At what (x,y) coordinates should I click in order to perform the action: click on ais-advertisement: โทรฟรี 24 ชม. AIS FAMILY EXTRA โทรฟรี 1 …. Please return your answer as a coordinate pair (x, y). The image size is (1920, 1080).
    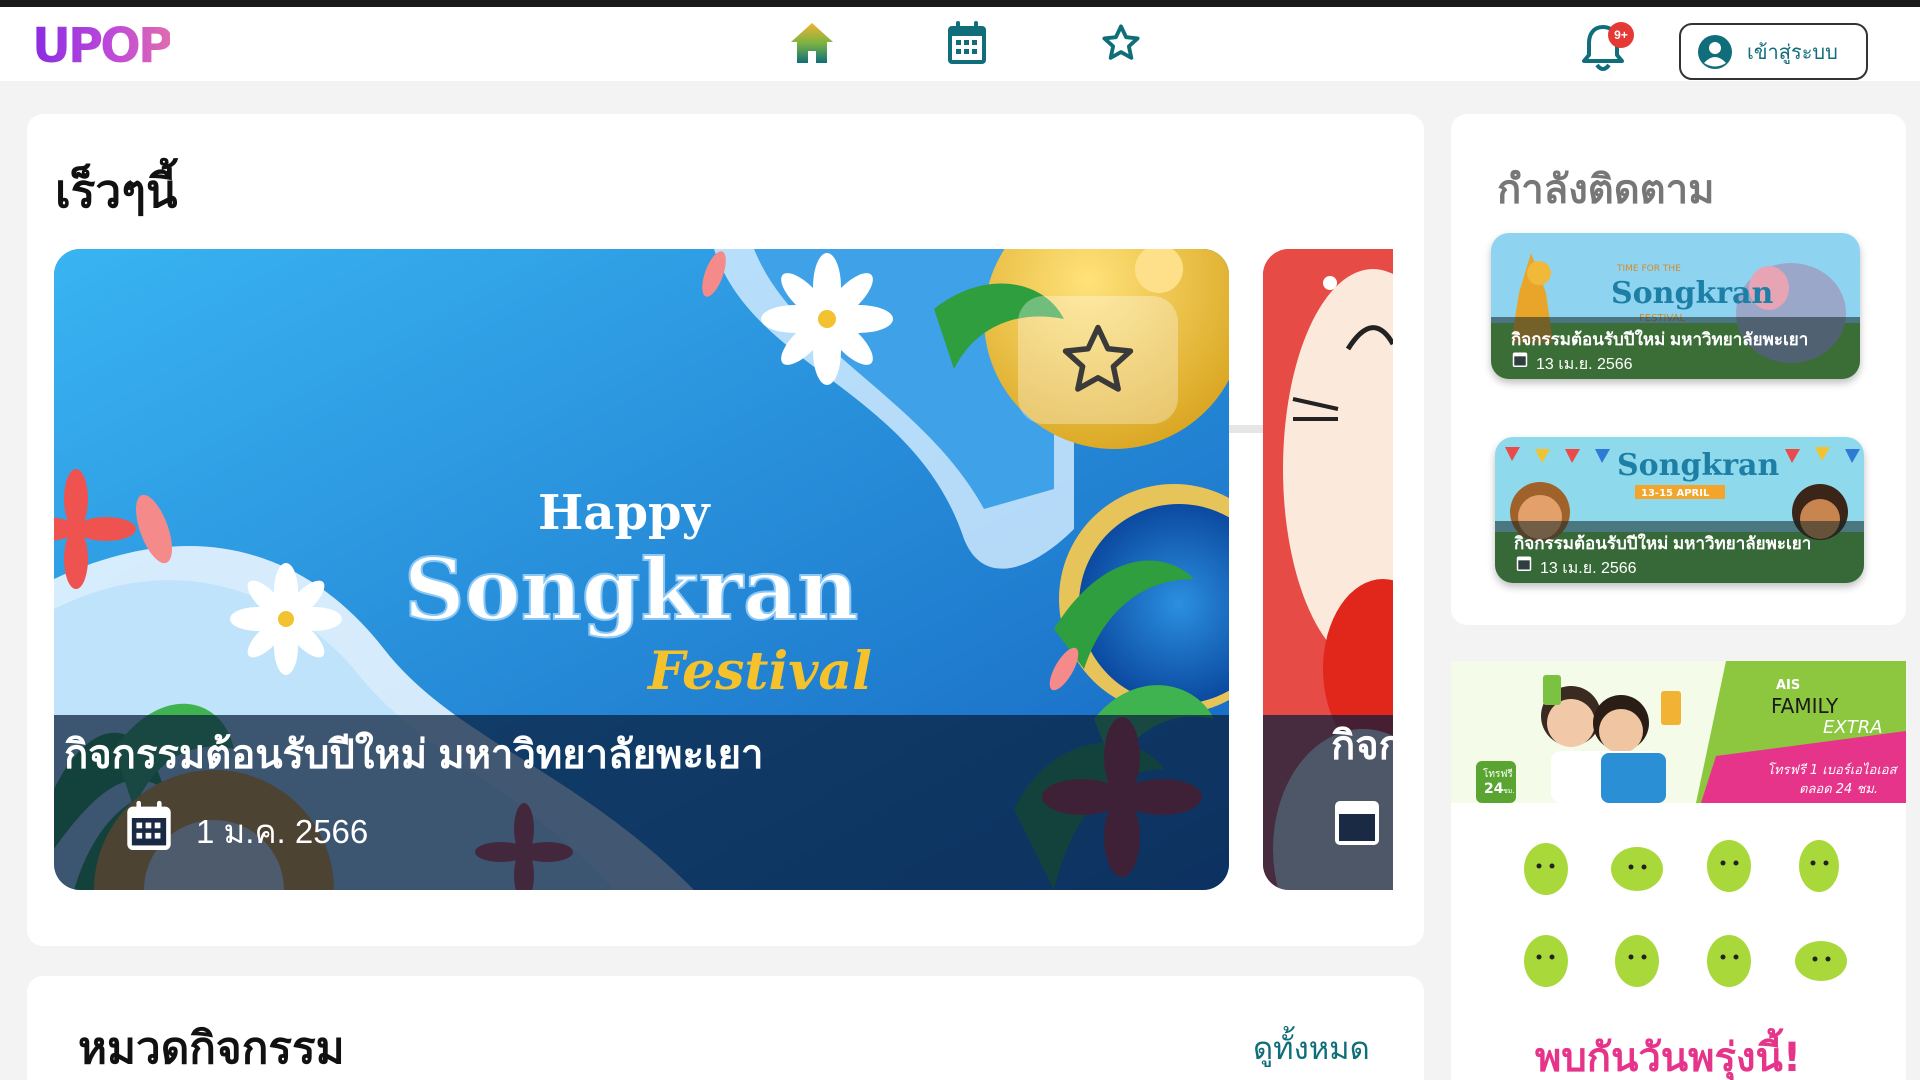
    Looking at the image, I should click on (1678, 870).